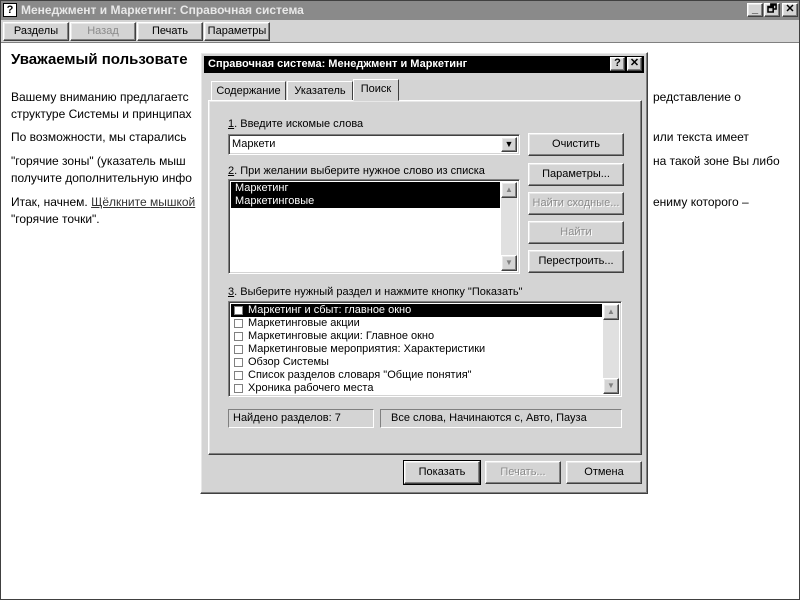 Image resolution: width=800 pixels, height=600 pixels. I want to click on step1-label: 1. Введите искомые слова, so click(295, 124).